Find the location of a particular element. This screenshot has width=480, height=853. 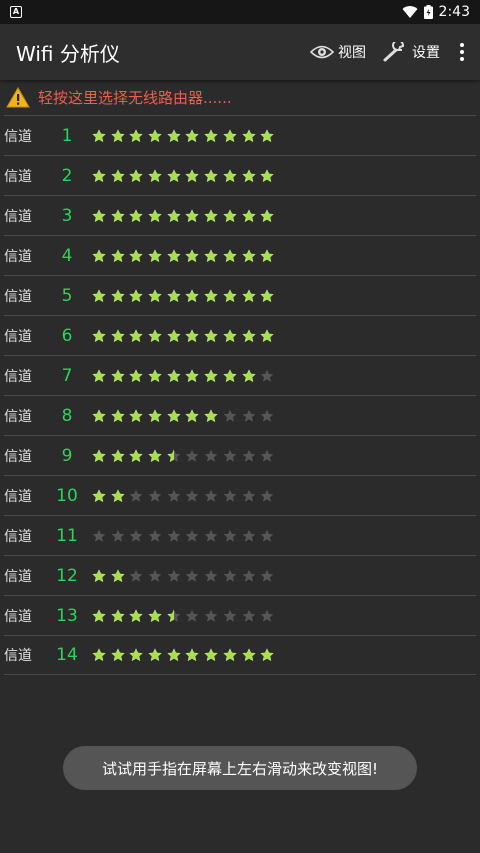

star-half-icon is located at coordinates (173, 455).